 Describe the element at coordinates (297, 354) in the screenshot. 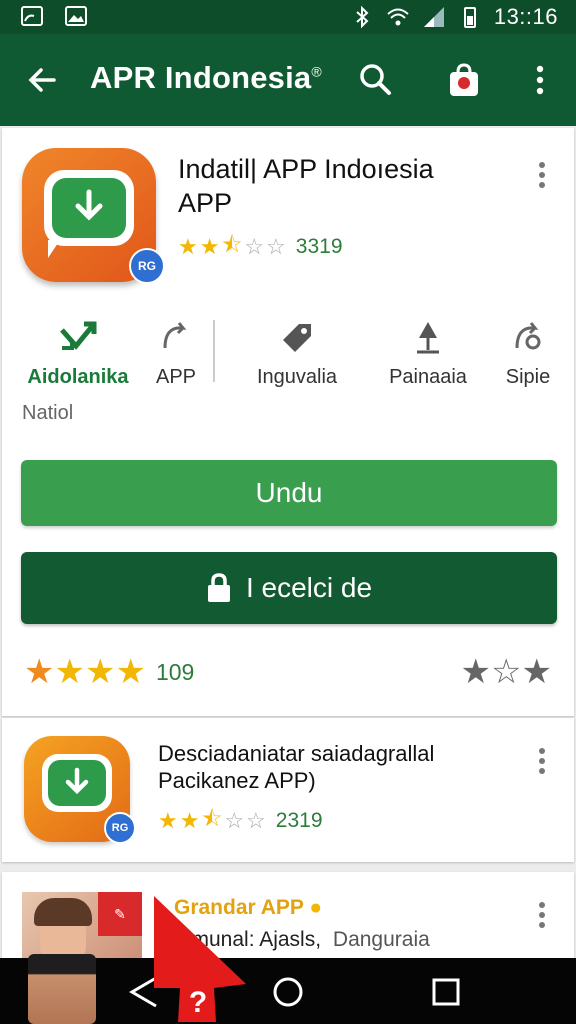

I see `category-inguvalia: Inguvalia` at that location.